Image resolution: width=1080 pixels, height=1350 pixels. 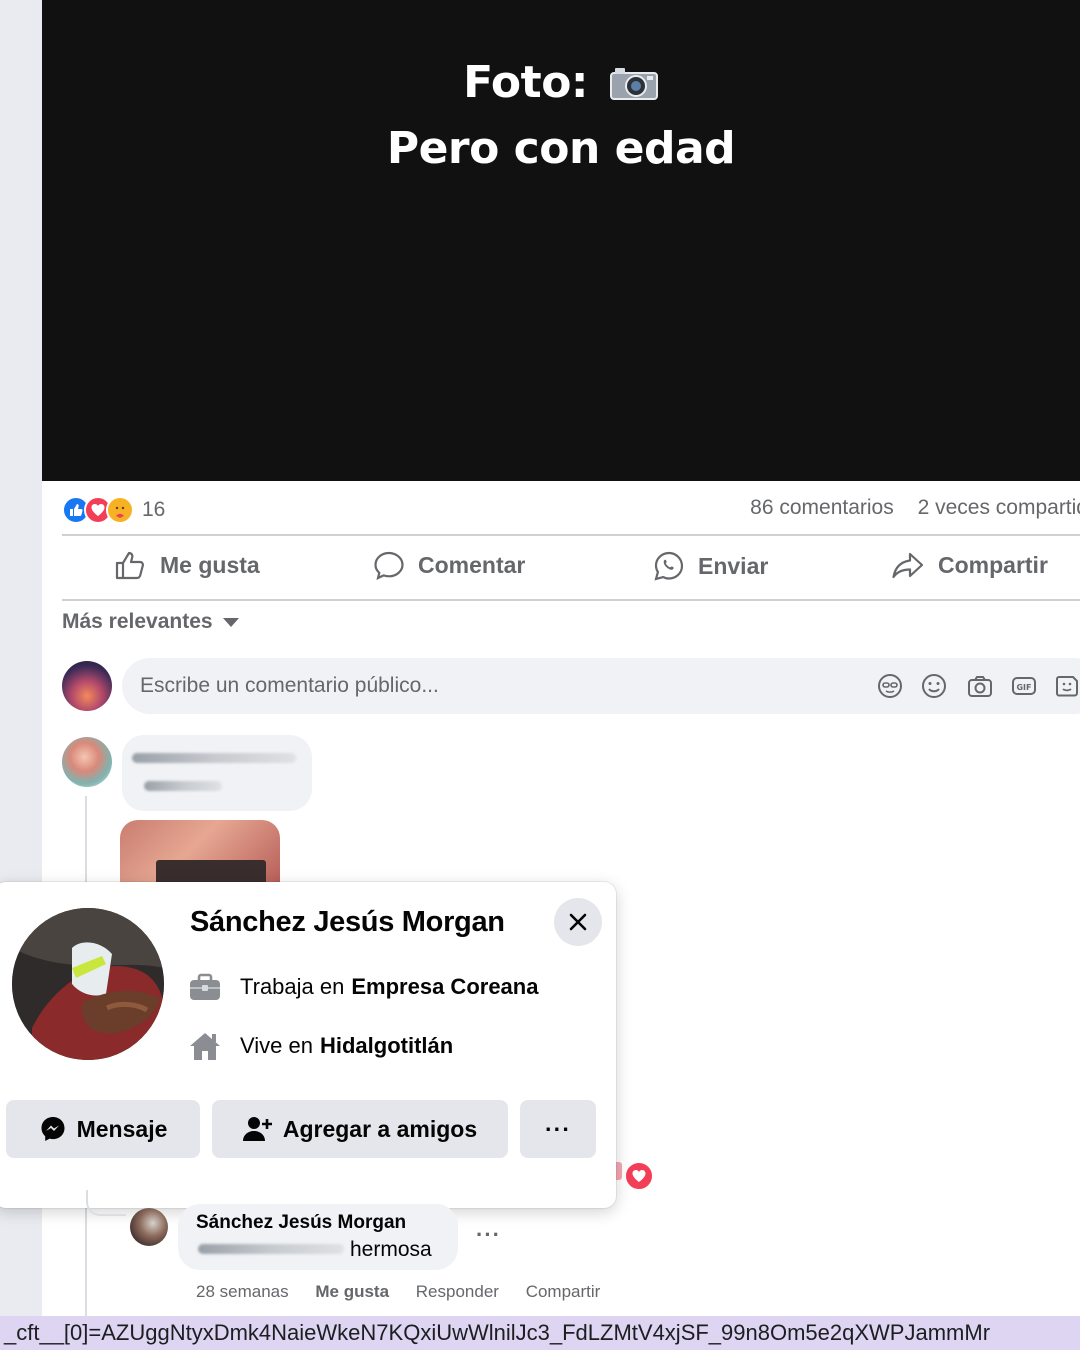 I want to click on more-options-button: ···, so click(x=558, y=1129).